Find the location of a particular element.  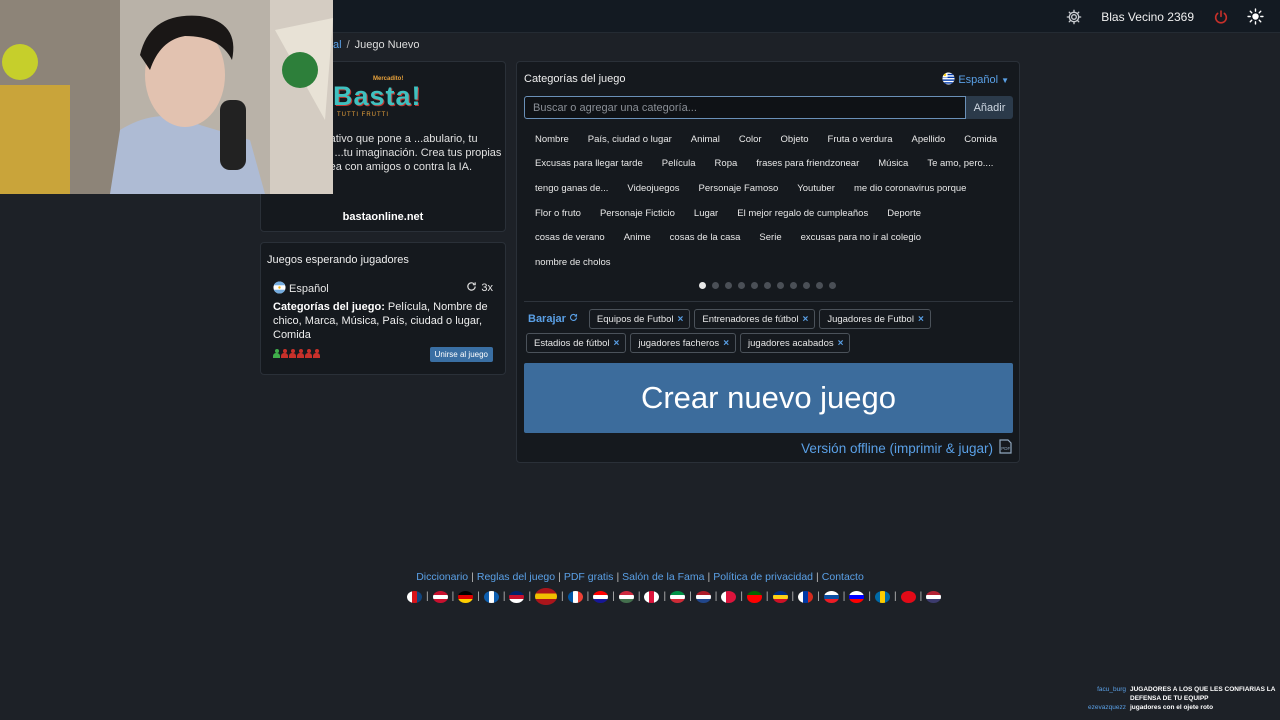

sun-icon is located at coordinates (1255, 17).